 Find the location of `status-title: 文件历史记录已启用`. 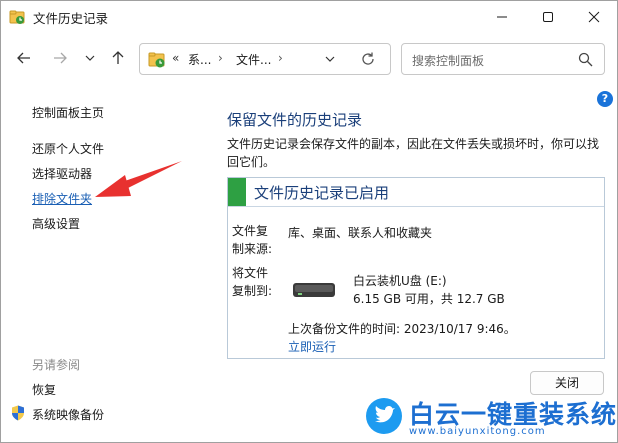

status-title: 文件历史记录已启用 is located at coordinates (322, 193).